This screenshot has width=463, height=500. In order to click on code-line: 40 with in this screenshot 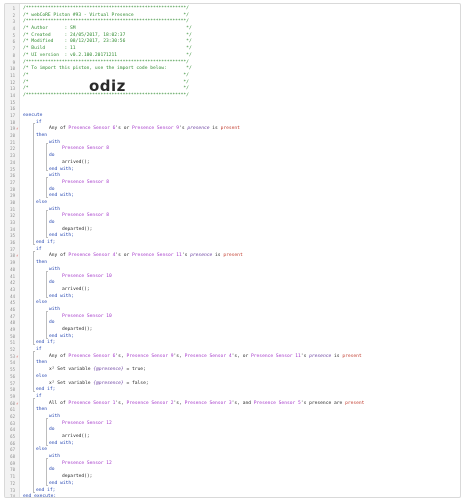, I will do `click(232, 270)`.